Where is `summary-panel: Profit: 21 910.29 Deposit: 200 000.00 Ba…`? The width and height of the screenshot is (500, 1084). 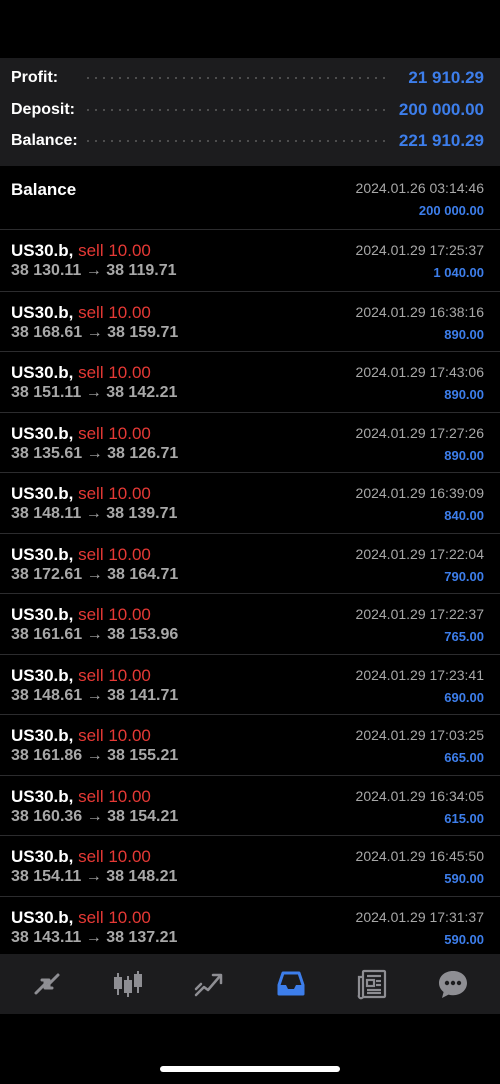 summary-panel: Profit: 21 910.29 Deposit: 200 000.00 Ba… is located at coordinates (250, 112).